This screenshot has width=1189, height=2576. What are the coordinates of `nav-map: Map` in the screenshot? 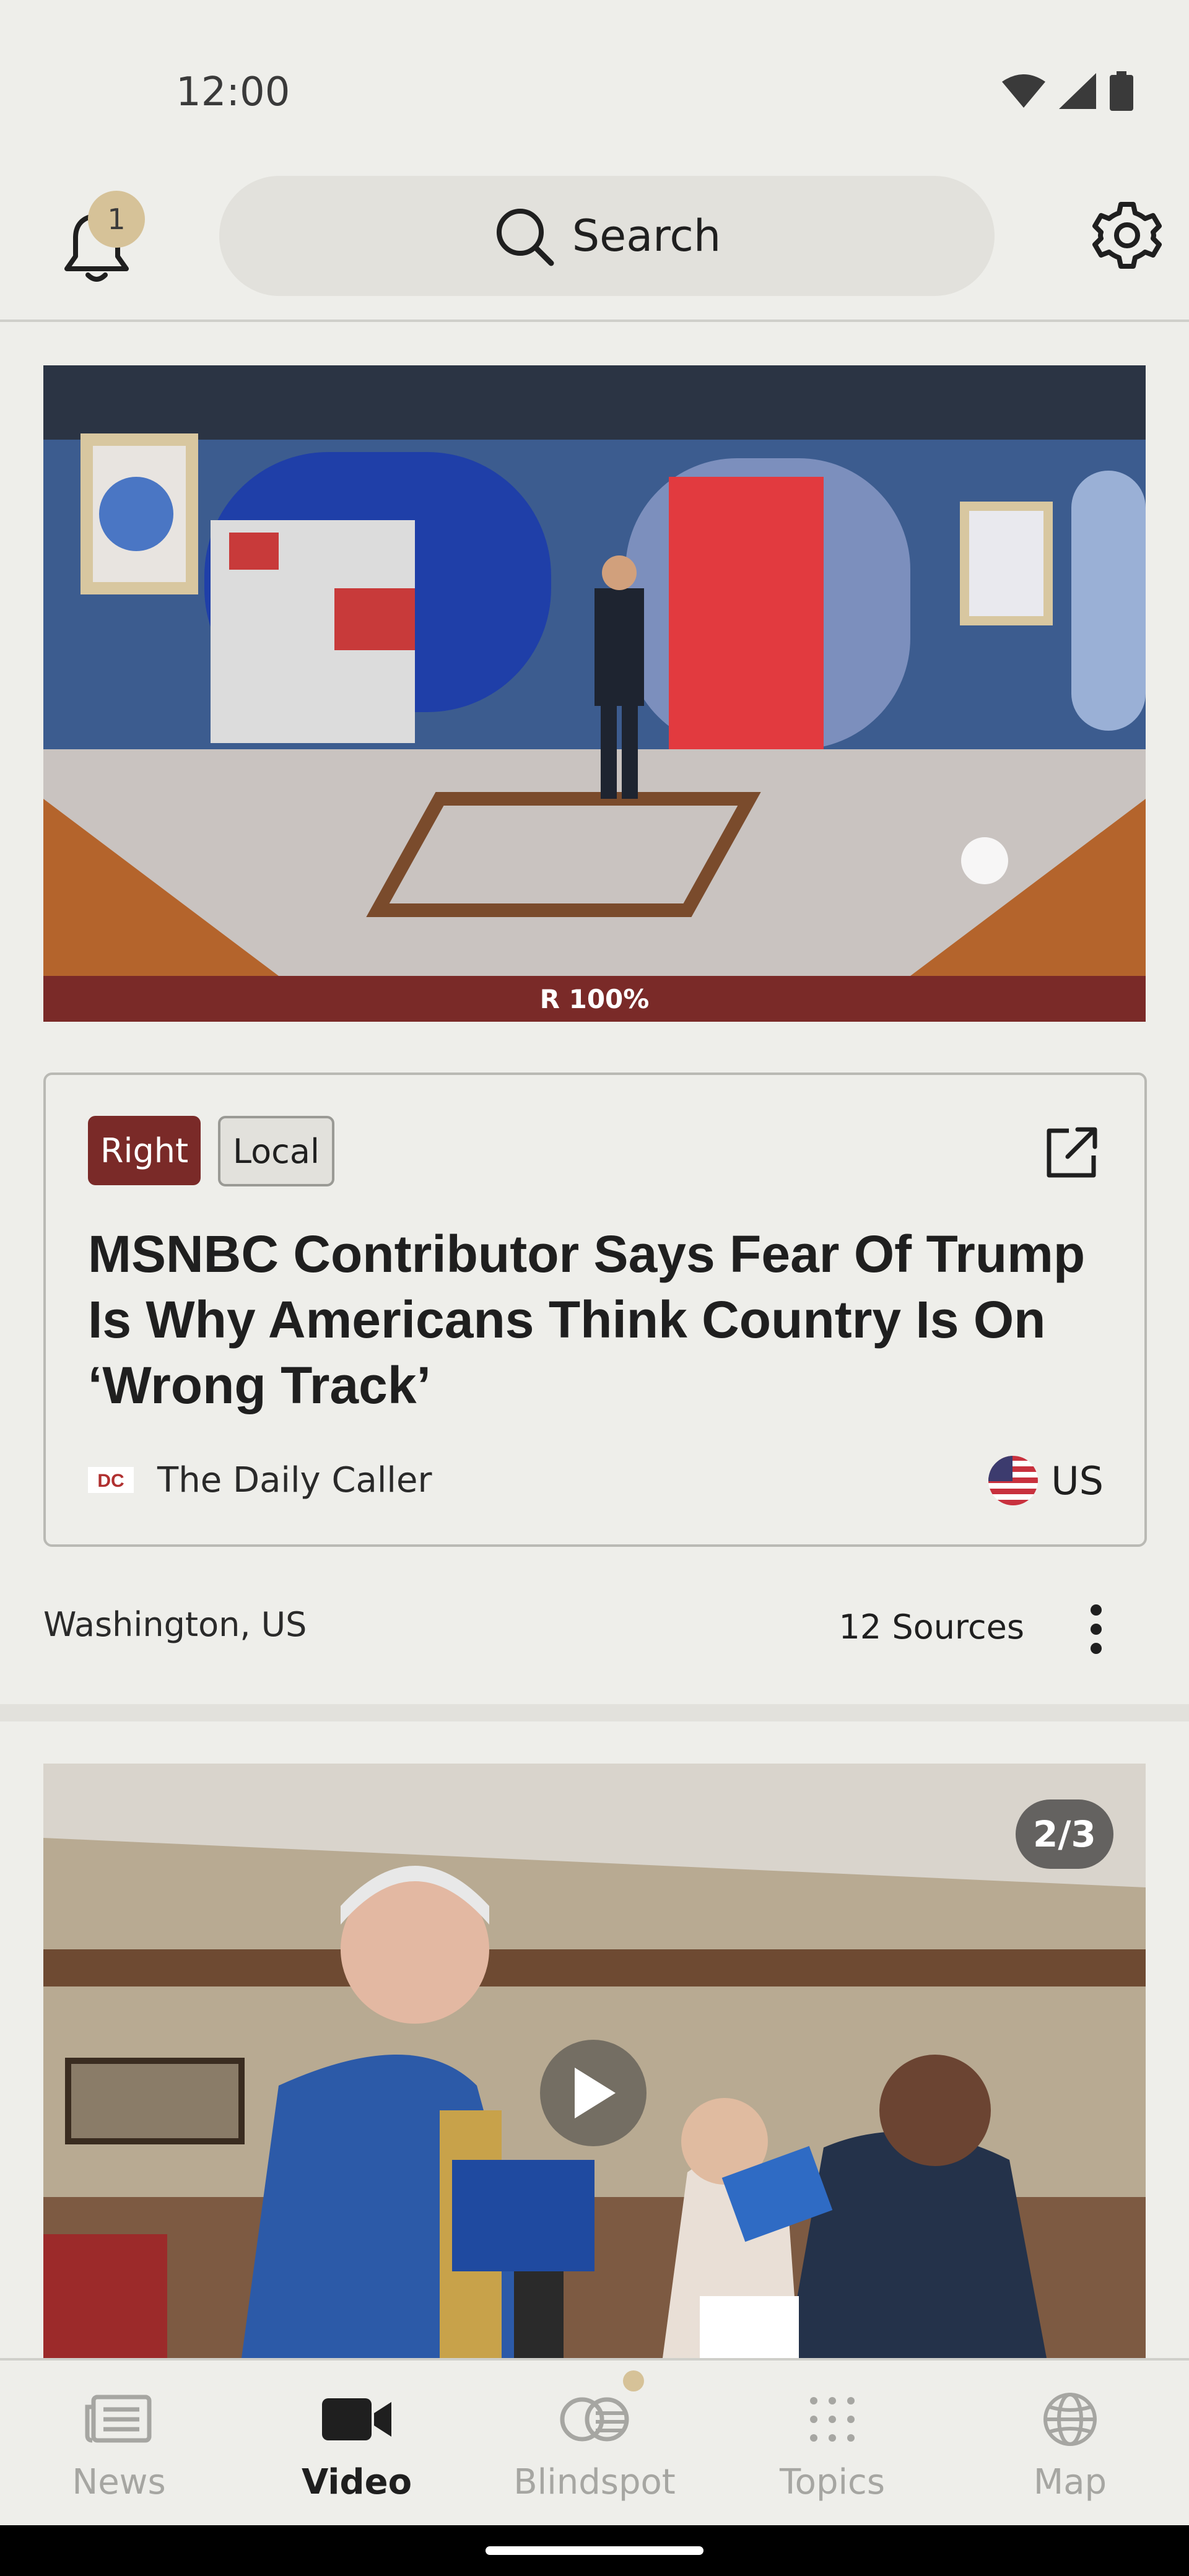 It's located at (1070, 2450).